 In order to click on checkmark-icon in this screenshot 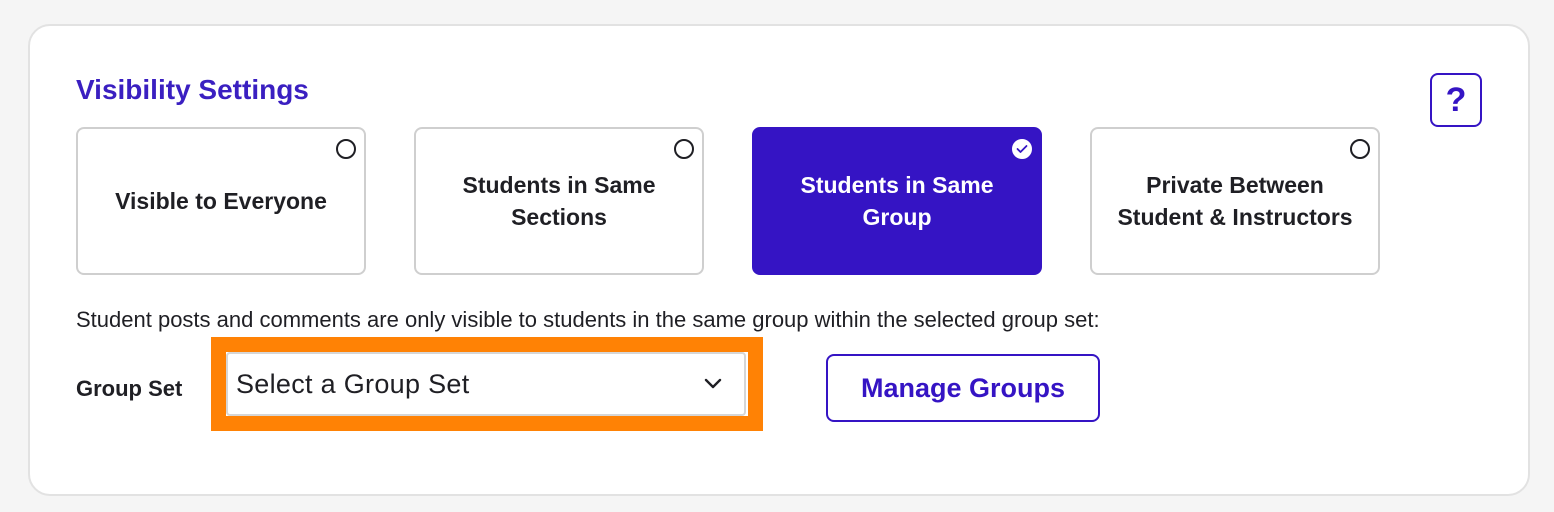, I will do `click(1022, 149)`.